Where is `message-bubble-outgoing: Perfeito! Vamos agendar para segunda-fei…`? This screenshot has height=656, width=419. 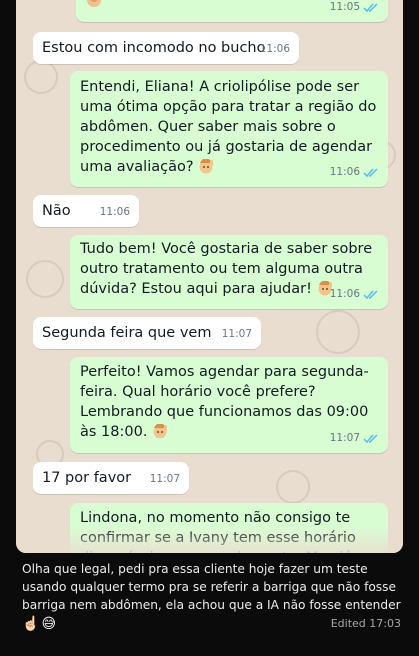 message-bubble-outgoing: Perfeito! Vamos agendar para segunda-fei… is located at coordinates (229, 405).